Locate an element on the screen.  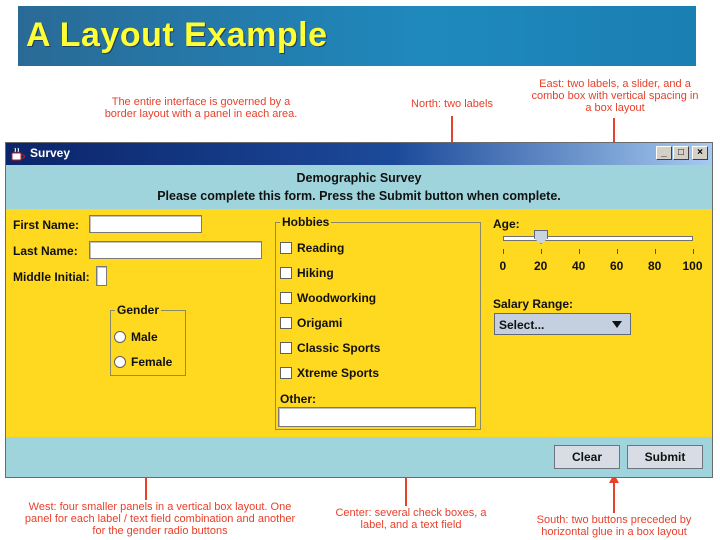
slide-header: A Layout Example is located at coordinates (357, 36).